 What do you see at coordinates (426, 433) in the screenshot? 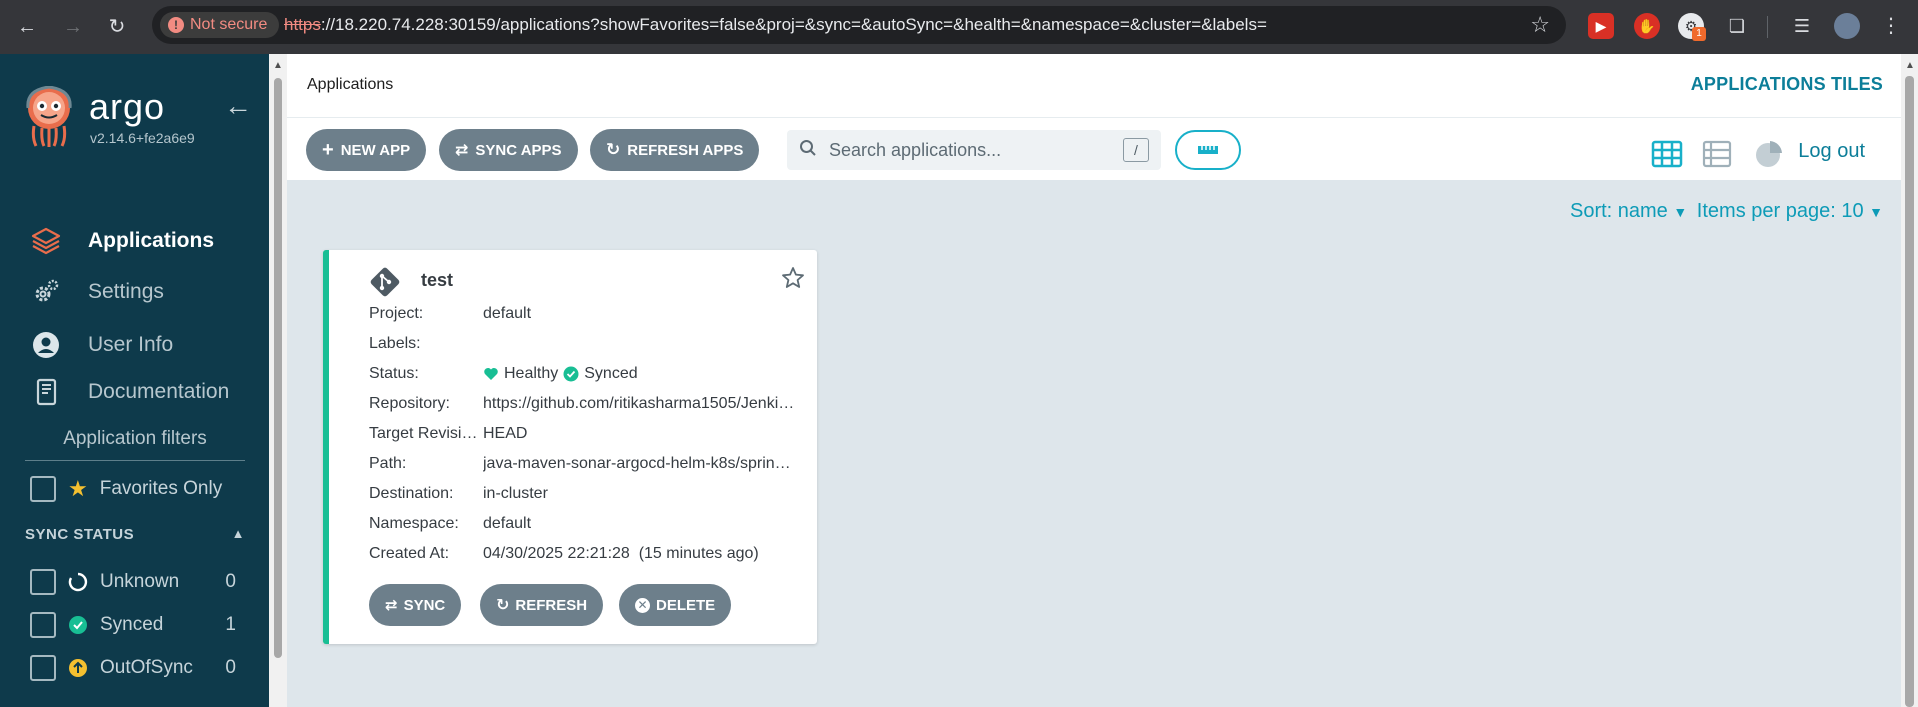
I see `row-key: Target Revision:` at bounding box center [426, 433].